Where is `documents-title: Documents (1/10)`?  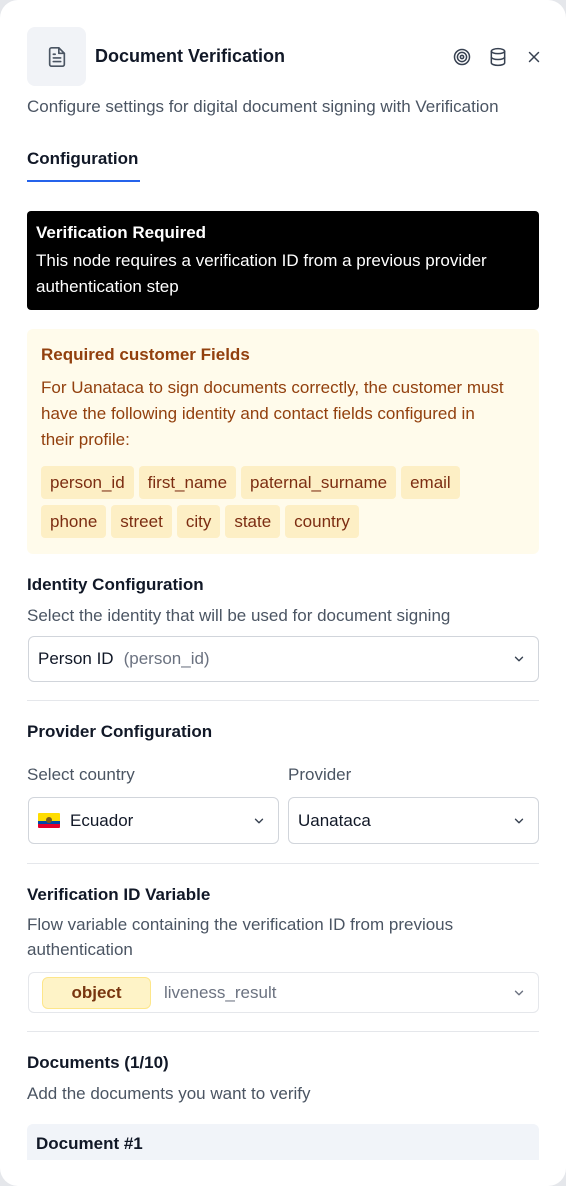
documents-title: Documents (1/10) is located at coordinates (98, 1062).